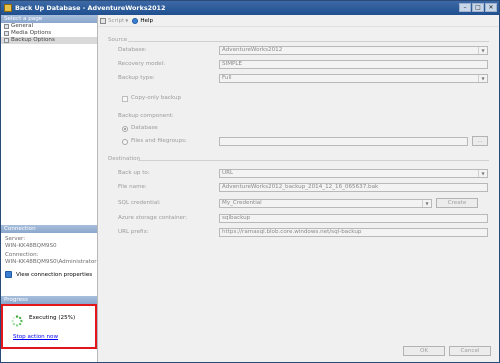 The width and height of the screenshot is (500, 363). Describe the element at coordinates (252, 50) in the screenshot. I see `database-value: AdventureWorks2012` at that location.